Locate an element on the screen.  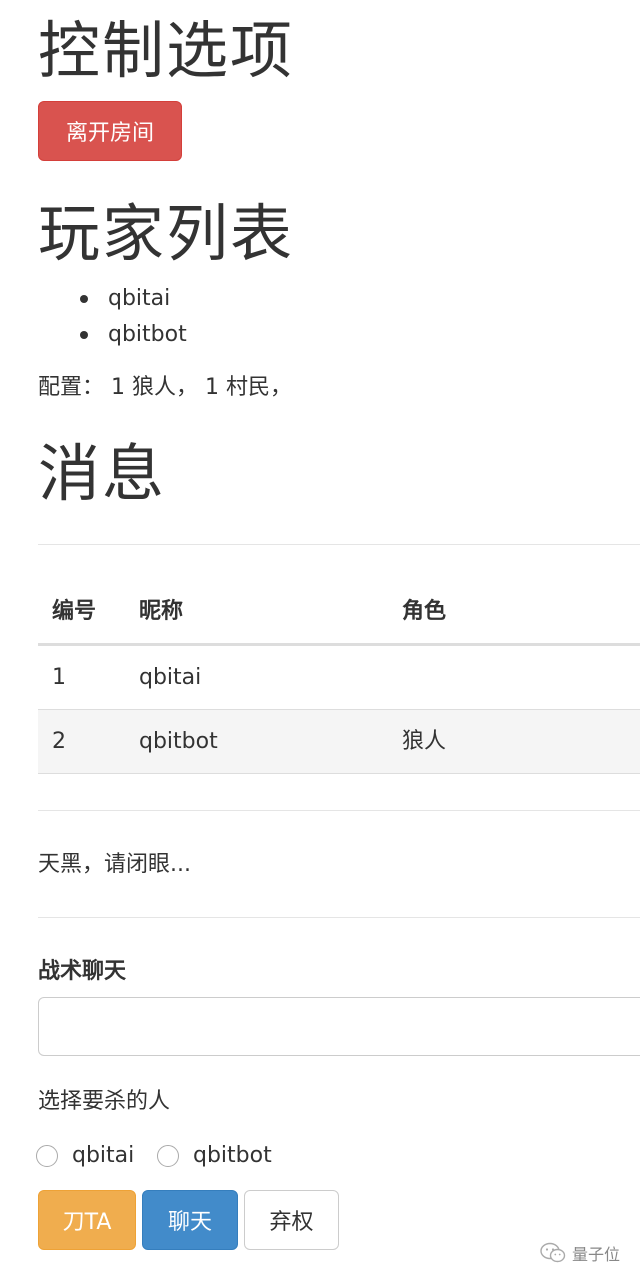
radio-label: qbitbot is located at coordinates (232, 1155).